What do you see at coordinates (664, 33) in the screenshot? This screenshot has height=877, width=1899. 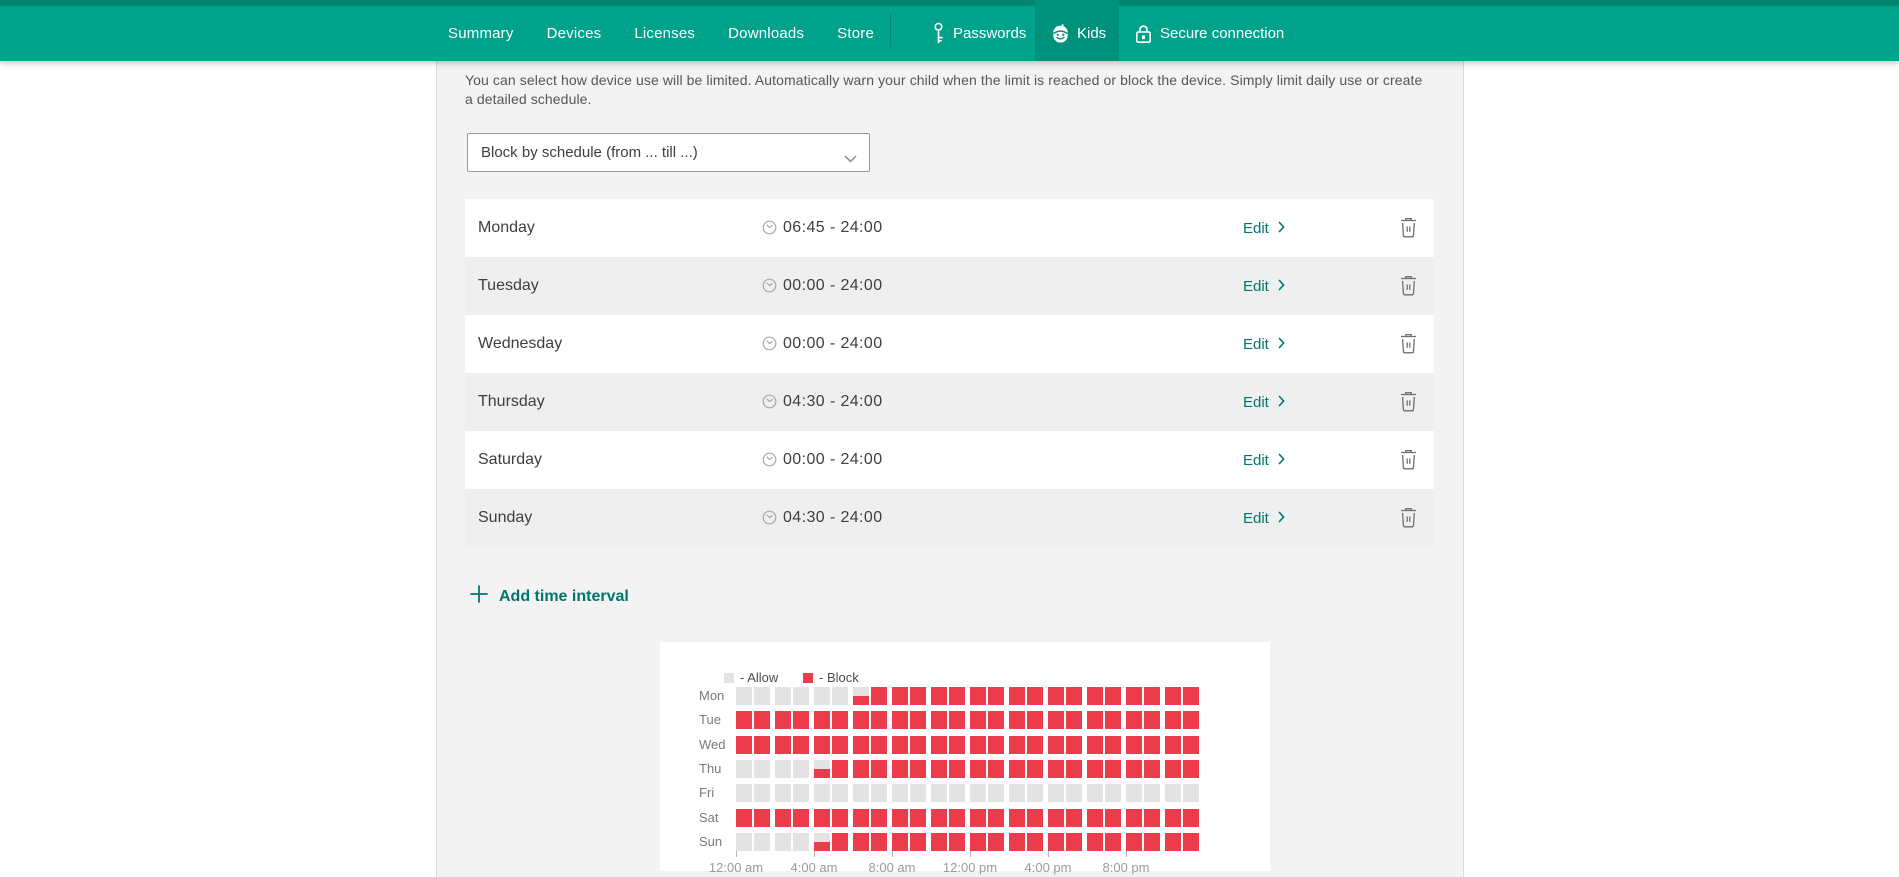 I see `nav-tab-licenses: Licenses` at bounding box center [664, 33].